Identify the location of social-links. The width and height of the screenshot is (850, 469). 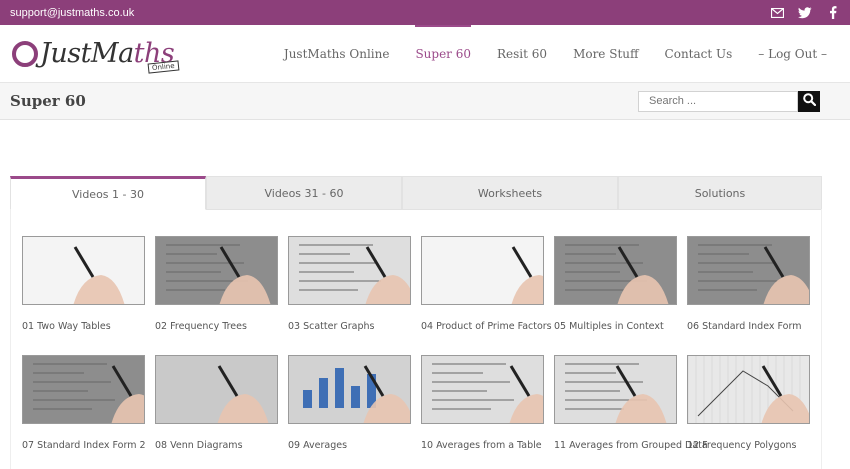
(805, 13).